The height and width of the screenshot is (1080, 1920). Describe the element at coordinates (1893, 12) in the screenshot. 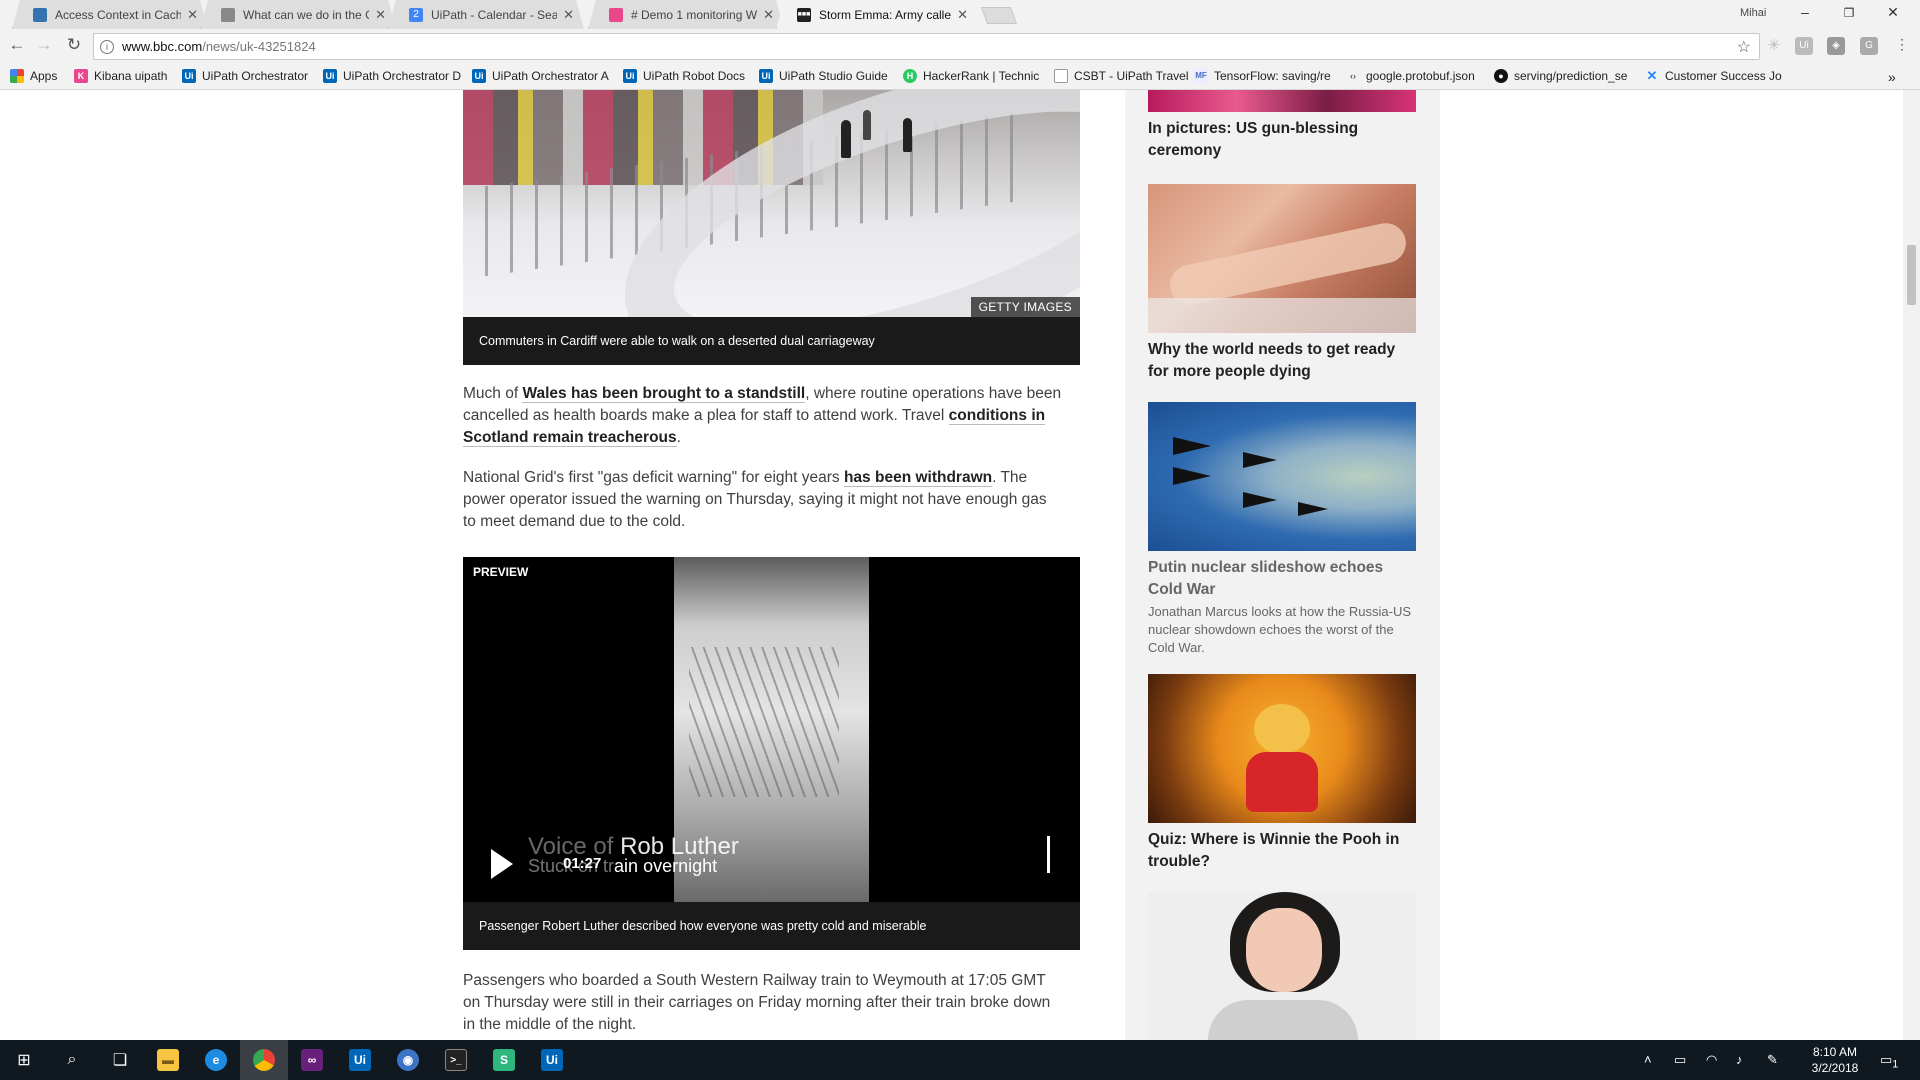

I see `close-window-icon: ✕` at that location.